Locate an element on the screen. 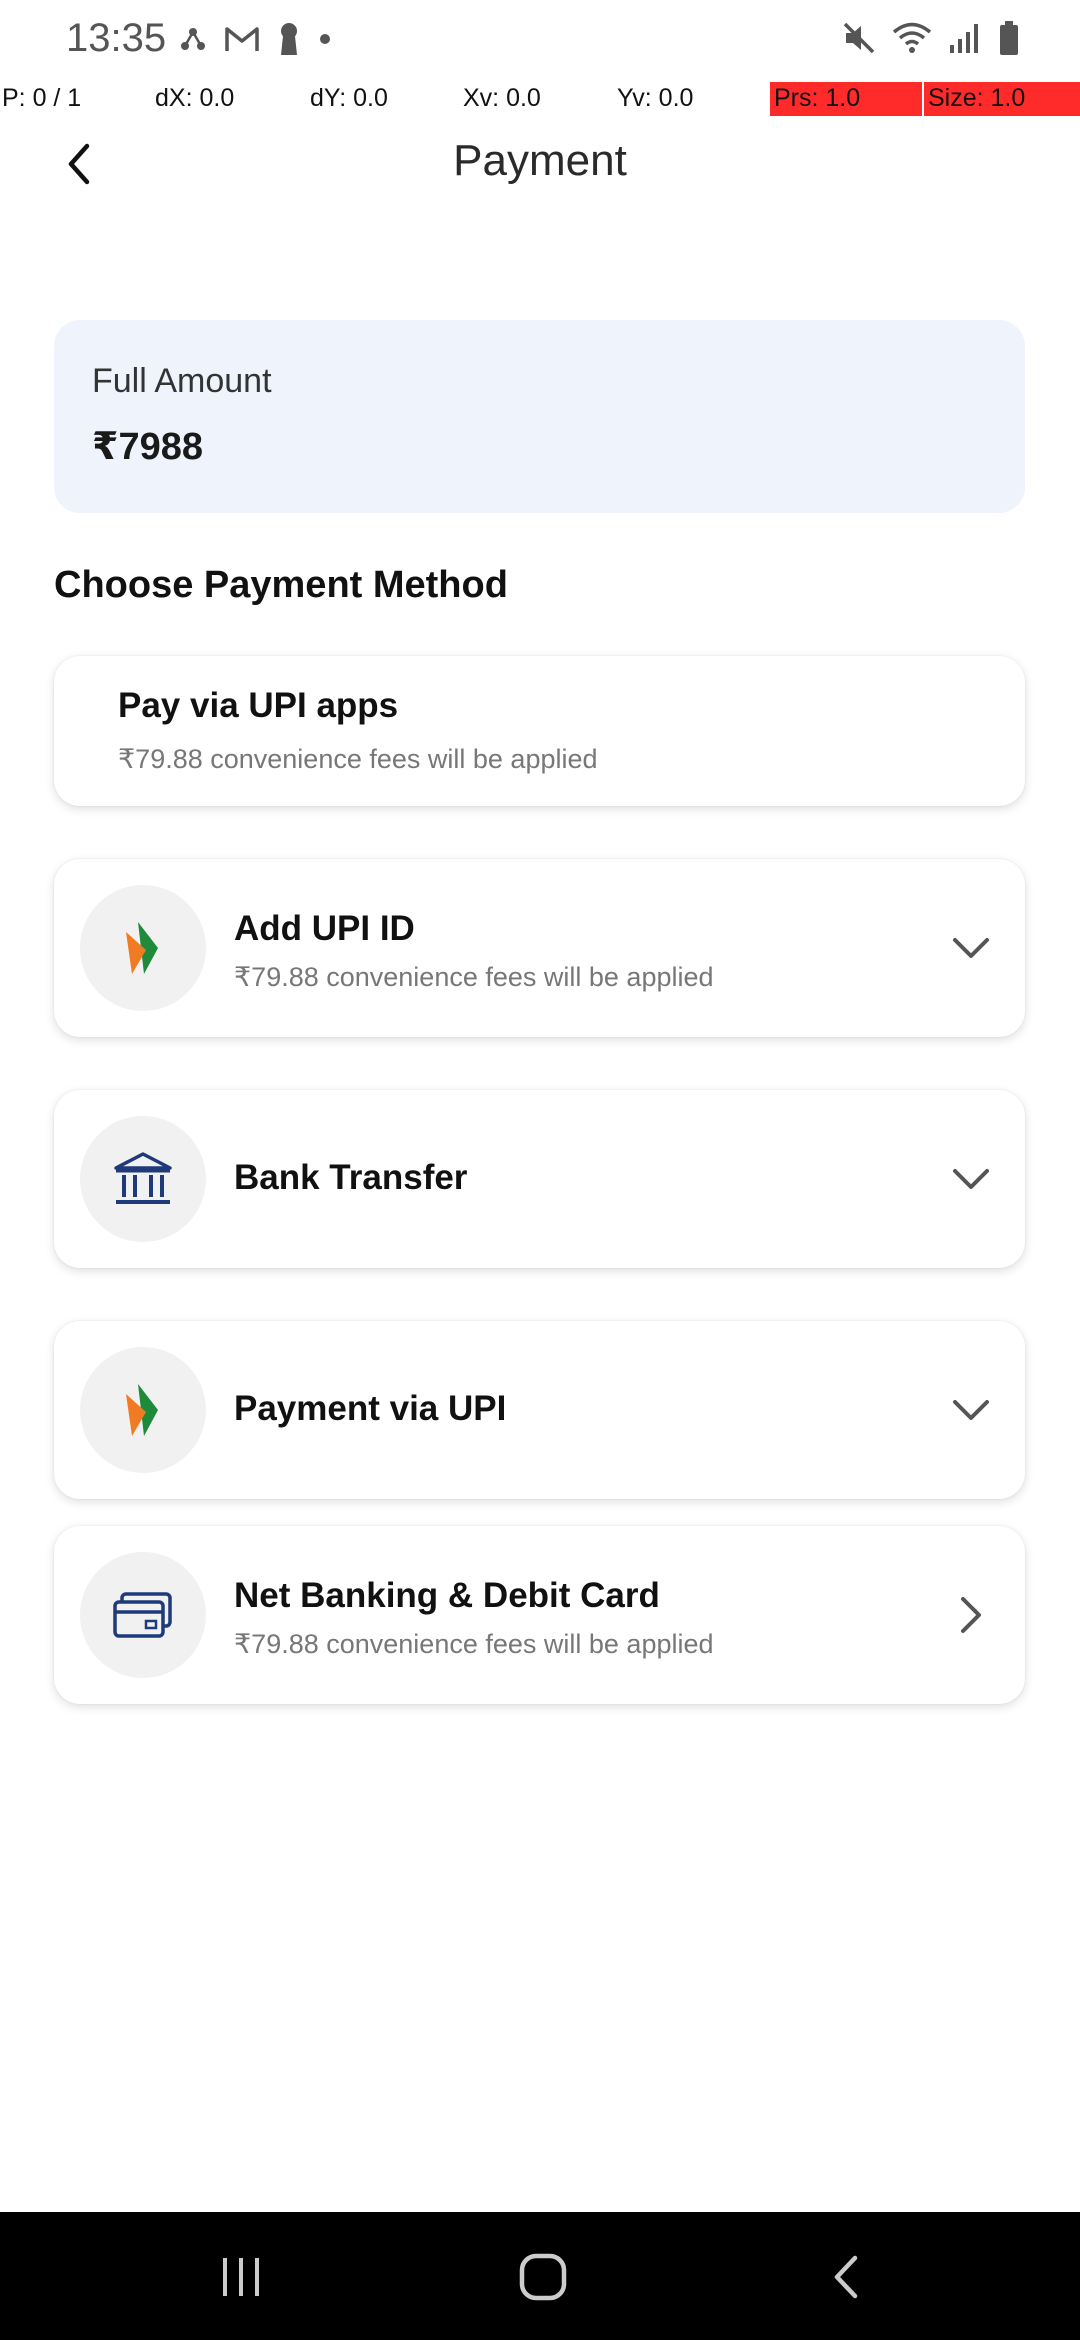  credit-card-icon is located at coordinates (143, 1615).